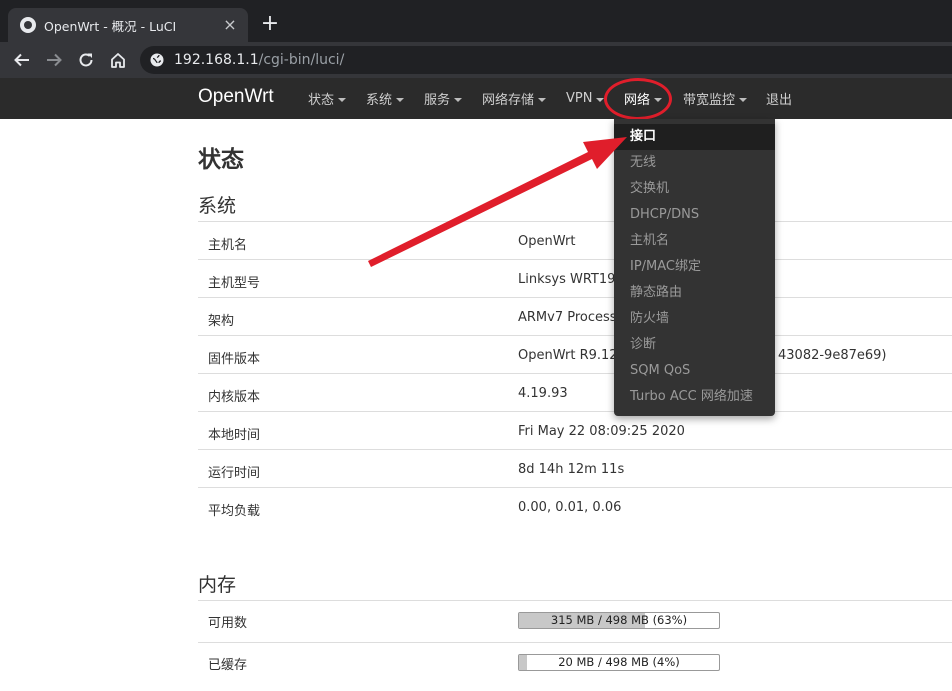 The image size is (952, 691). I want to click on row-label: 架构, so click(221, 321).